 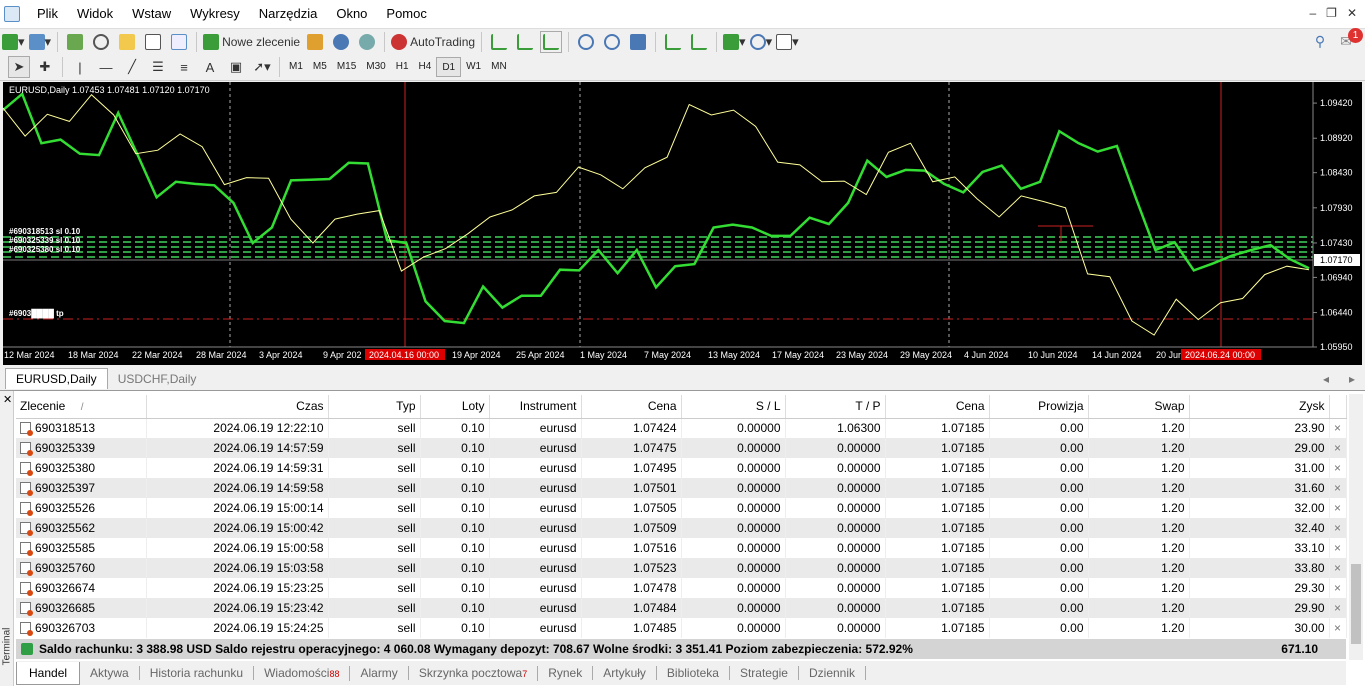 What do you see at coordinates (48, 673) in the screenshot?
I see `terminal-tab: Handel` at bounding box center [48, 673].